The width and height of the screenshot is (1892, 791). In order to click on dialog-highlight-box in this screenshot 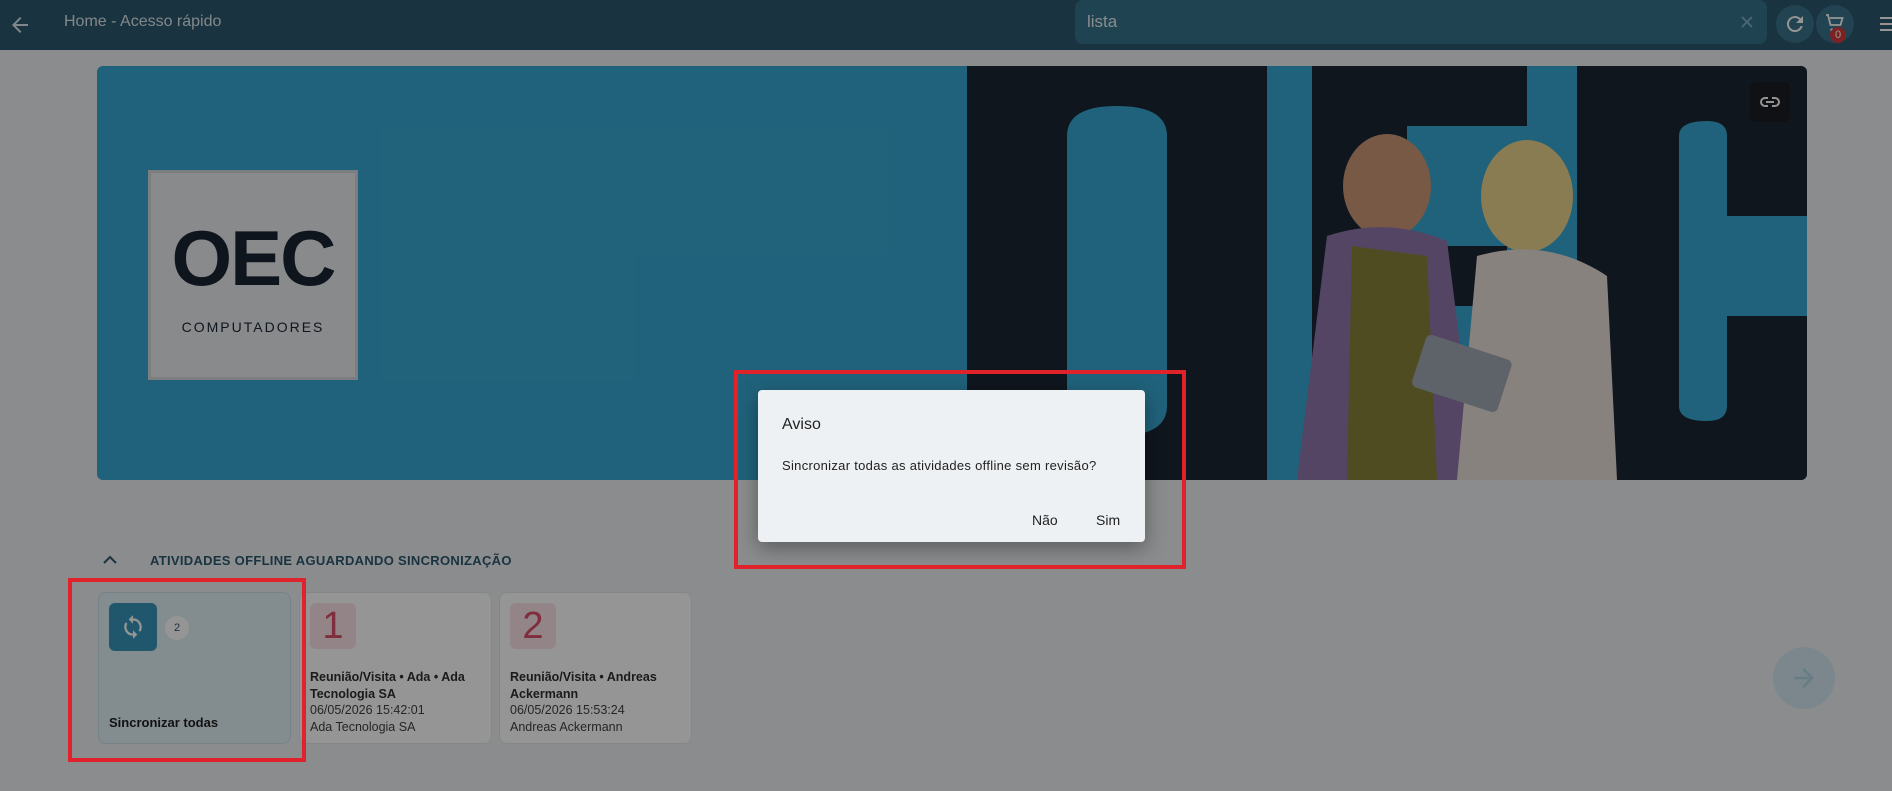, I will do `click(960, 469)`.